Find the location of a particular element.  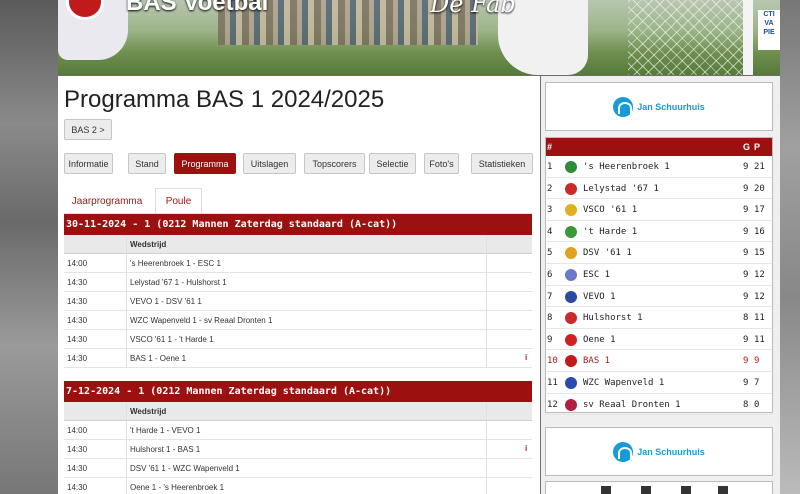

page-background-left is located at coordinates (29, 247).